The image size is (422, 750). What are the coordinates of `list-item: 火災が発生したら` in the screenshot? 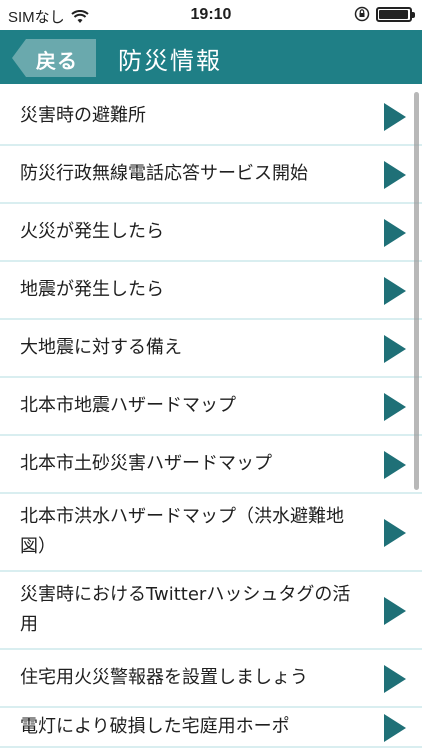 It's located at (211, 233).